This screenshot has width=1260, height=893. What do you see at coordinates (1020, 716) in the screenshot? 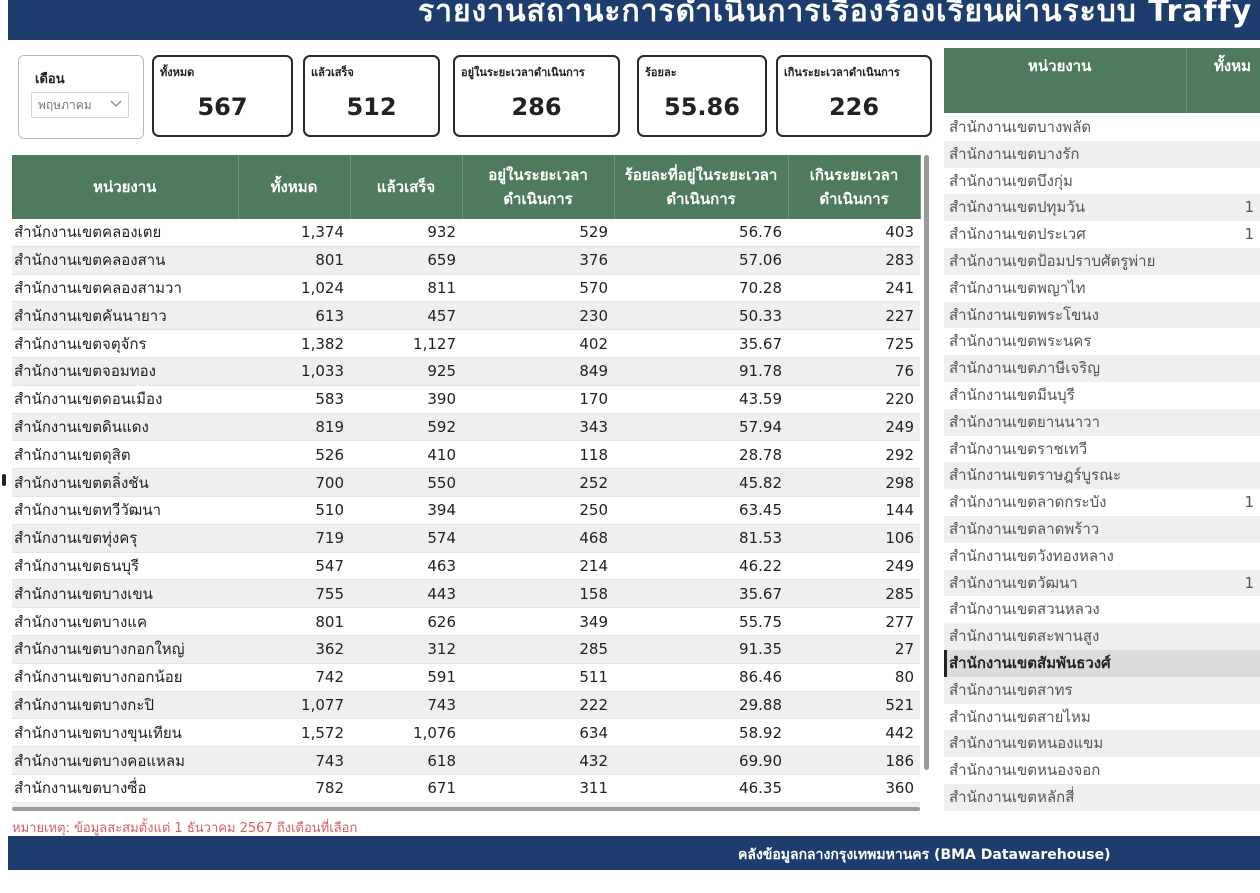
I see `side-item-label: สำนักงานเขตสายไหม` at bounding box center [1020, 716].